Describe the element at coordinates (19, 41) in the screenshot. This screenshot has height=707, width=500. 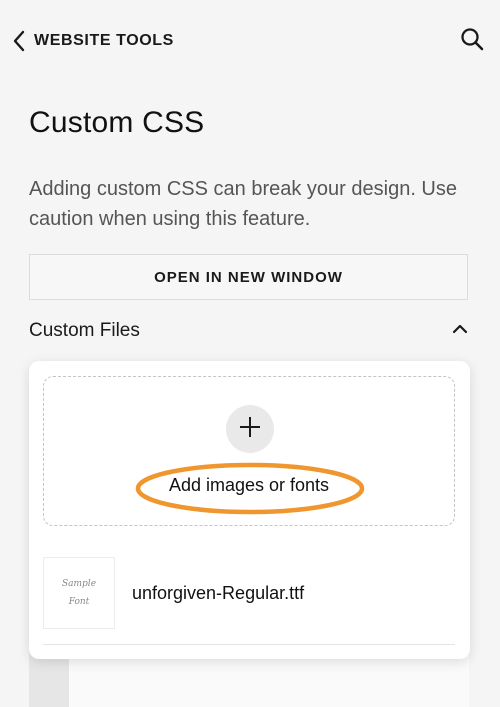
I see `chevron-left-icon` at that location.